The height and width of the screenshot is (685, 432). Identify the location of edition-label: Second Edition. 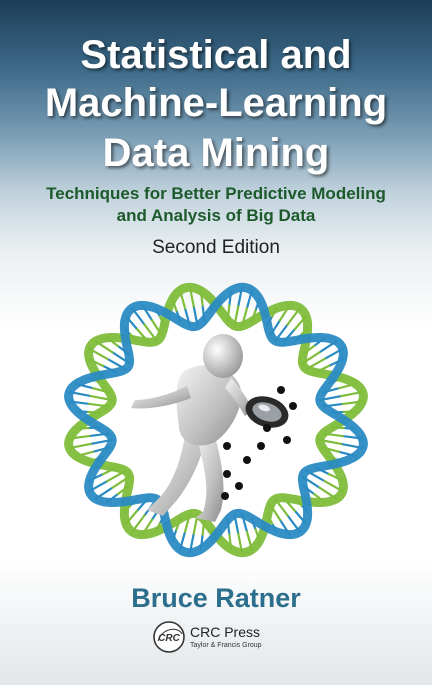
(216, 247).